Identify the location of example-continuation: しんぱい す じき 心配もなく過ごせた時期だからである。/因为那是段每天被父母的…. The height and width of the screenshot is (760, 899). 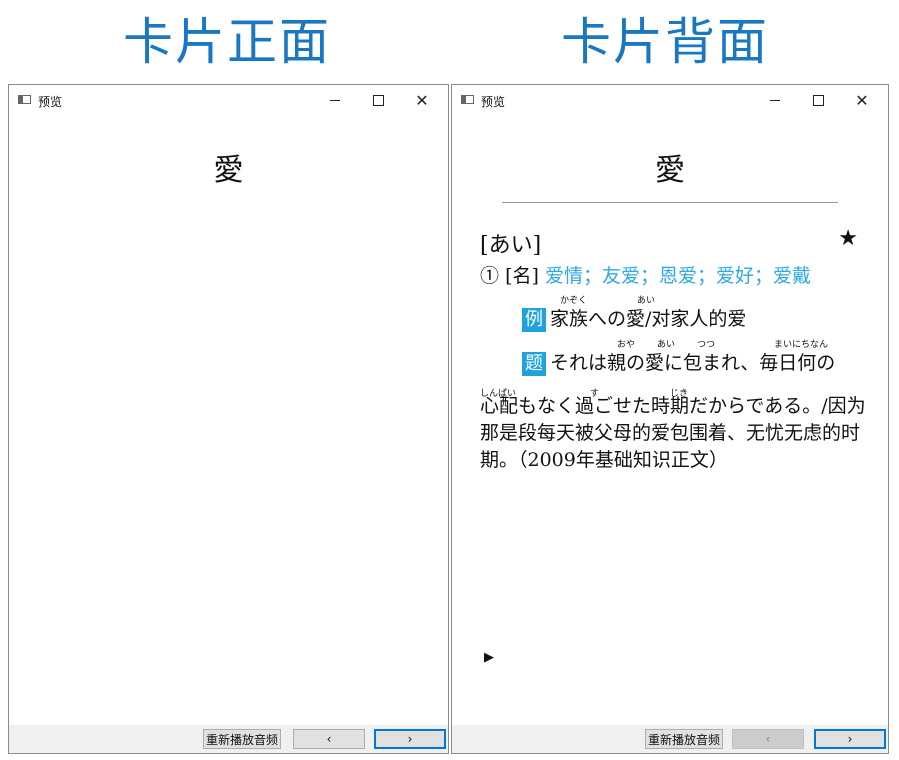
(673, 431).